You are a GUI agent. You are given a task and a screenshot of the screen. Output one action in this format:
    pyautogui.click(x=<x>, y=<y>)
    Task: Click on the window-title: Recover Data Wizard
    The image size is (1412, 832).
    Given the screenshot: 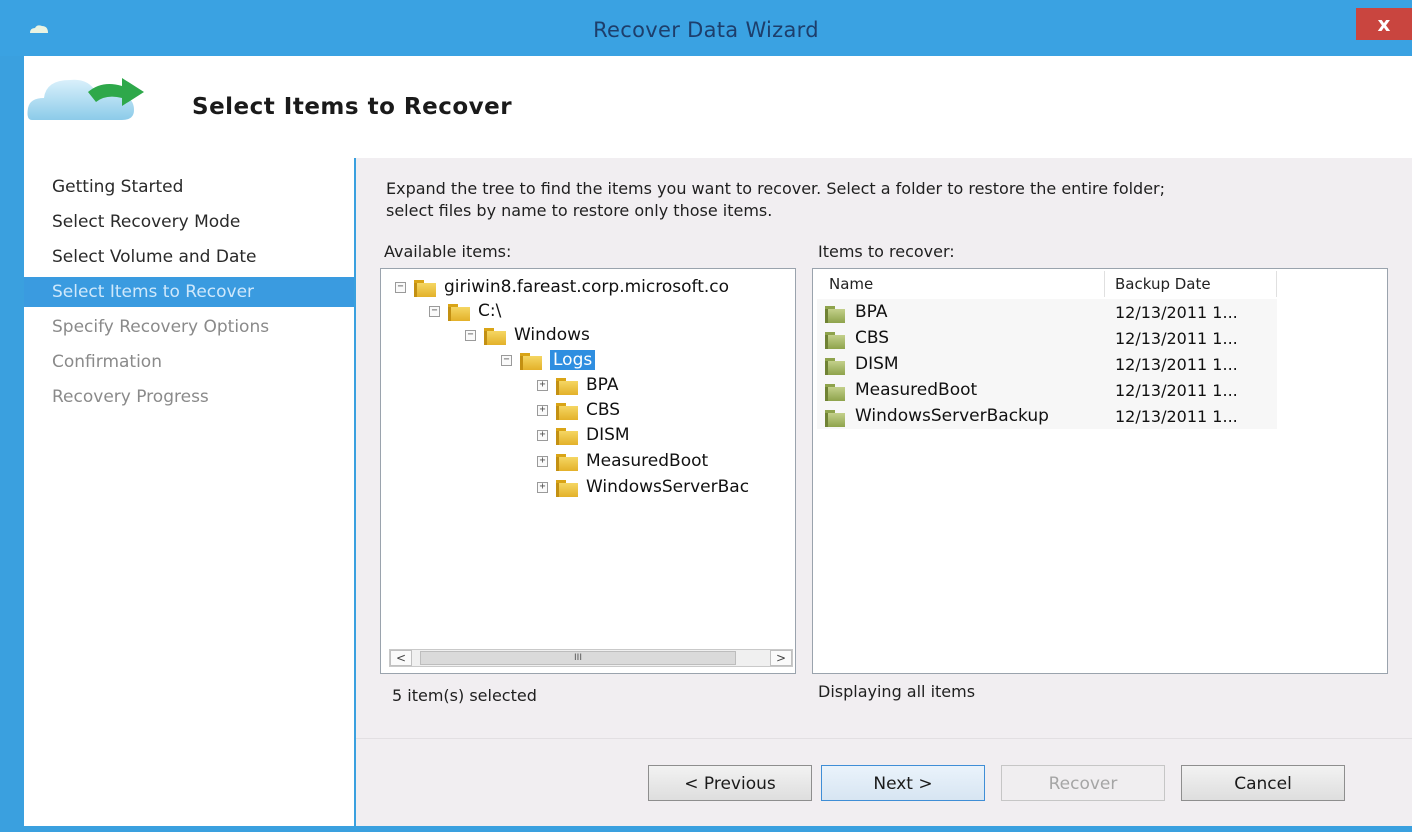 What is the action you would take?
    pyautogui.click(x=706, y=30)
    